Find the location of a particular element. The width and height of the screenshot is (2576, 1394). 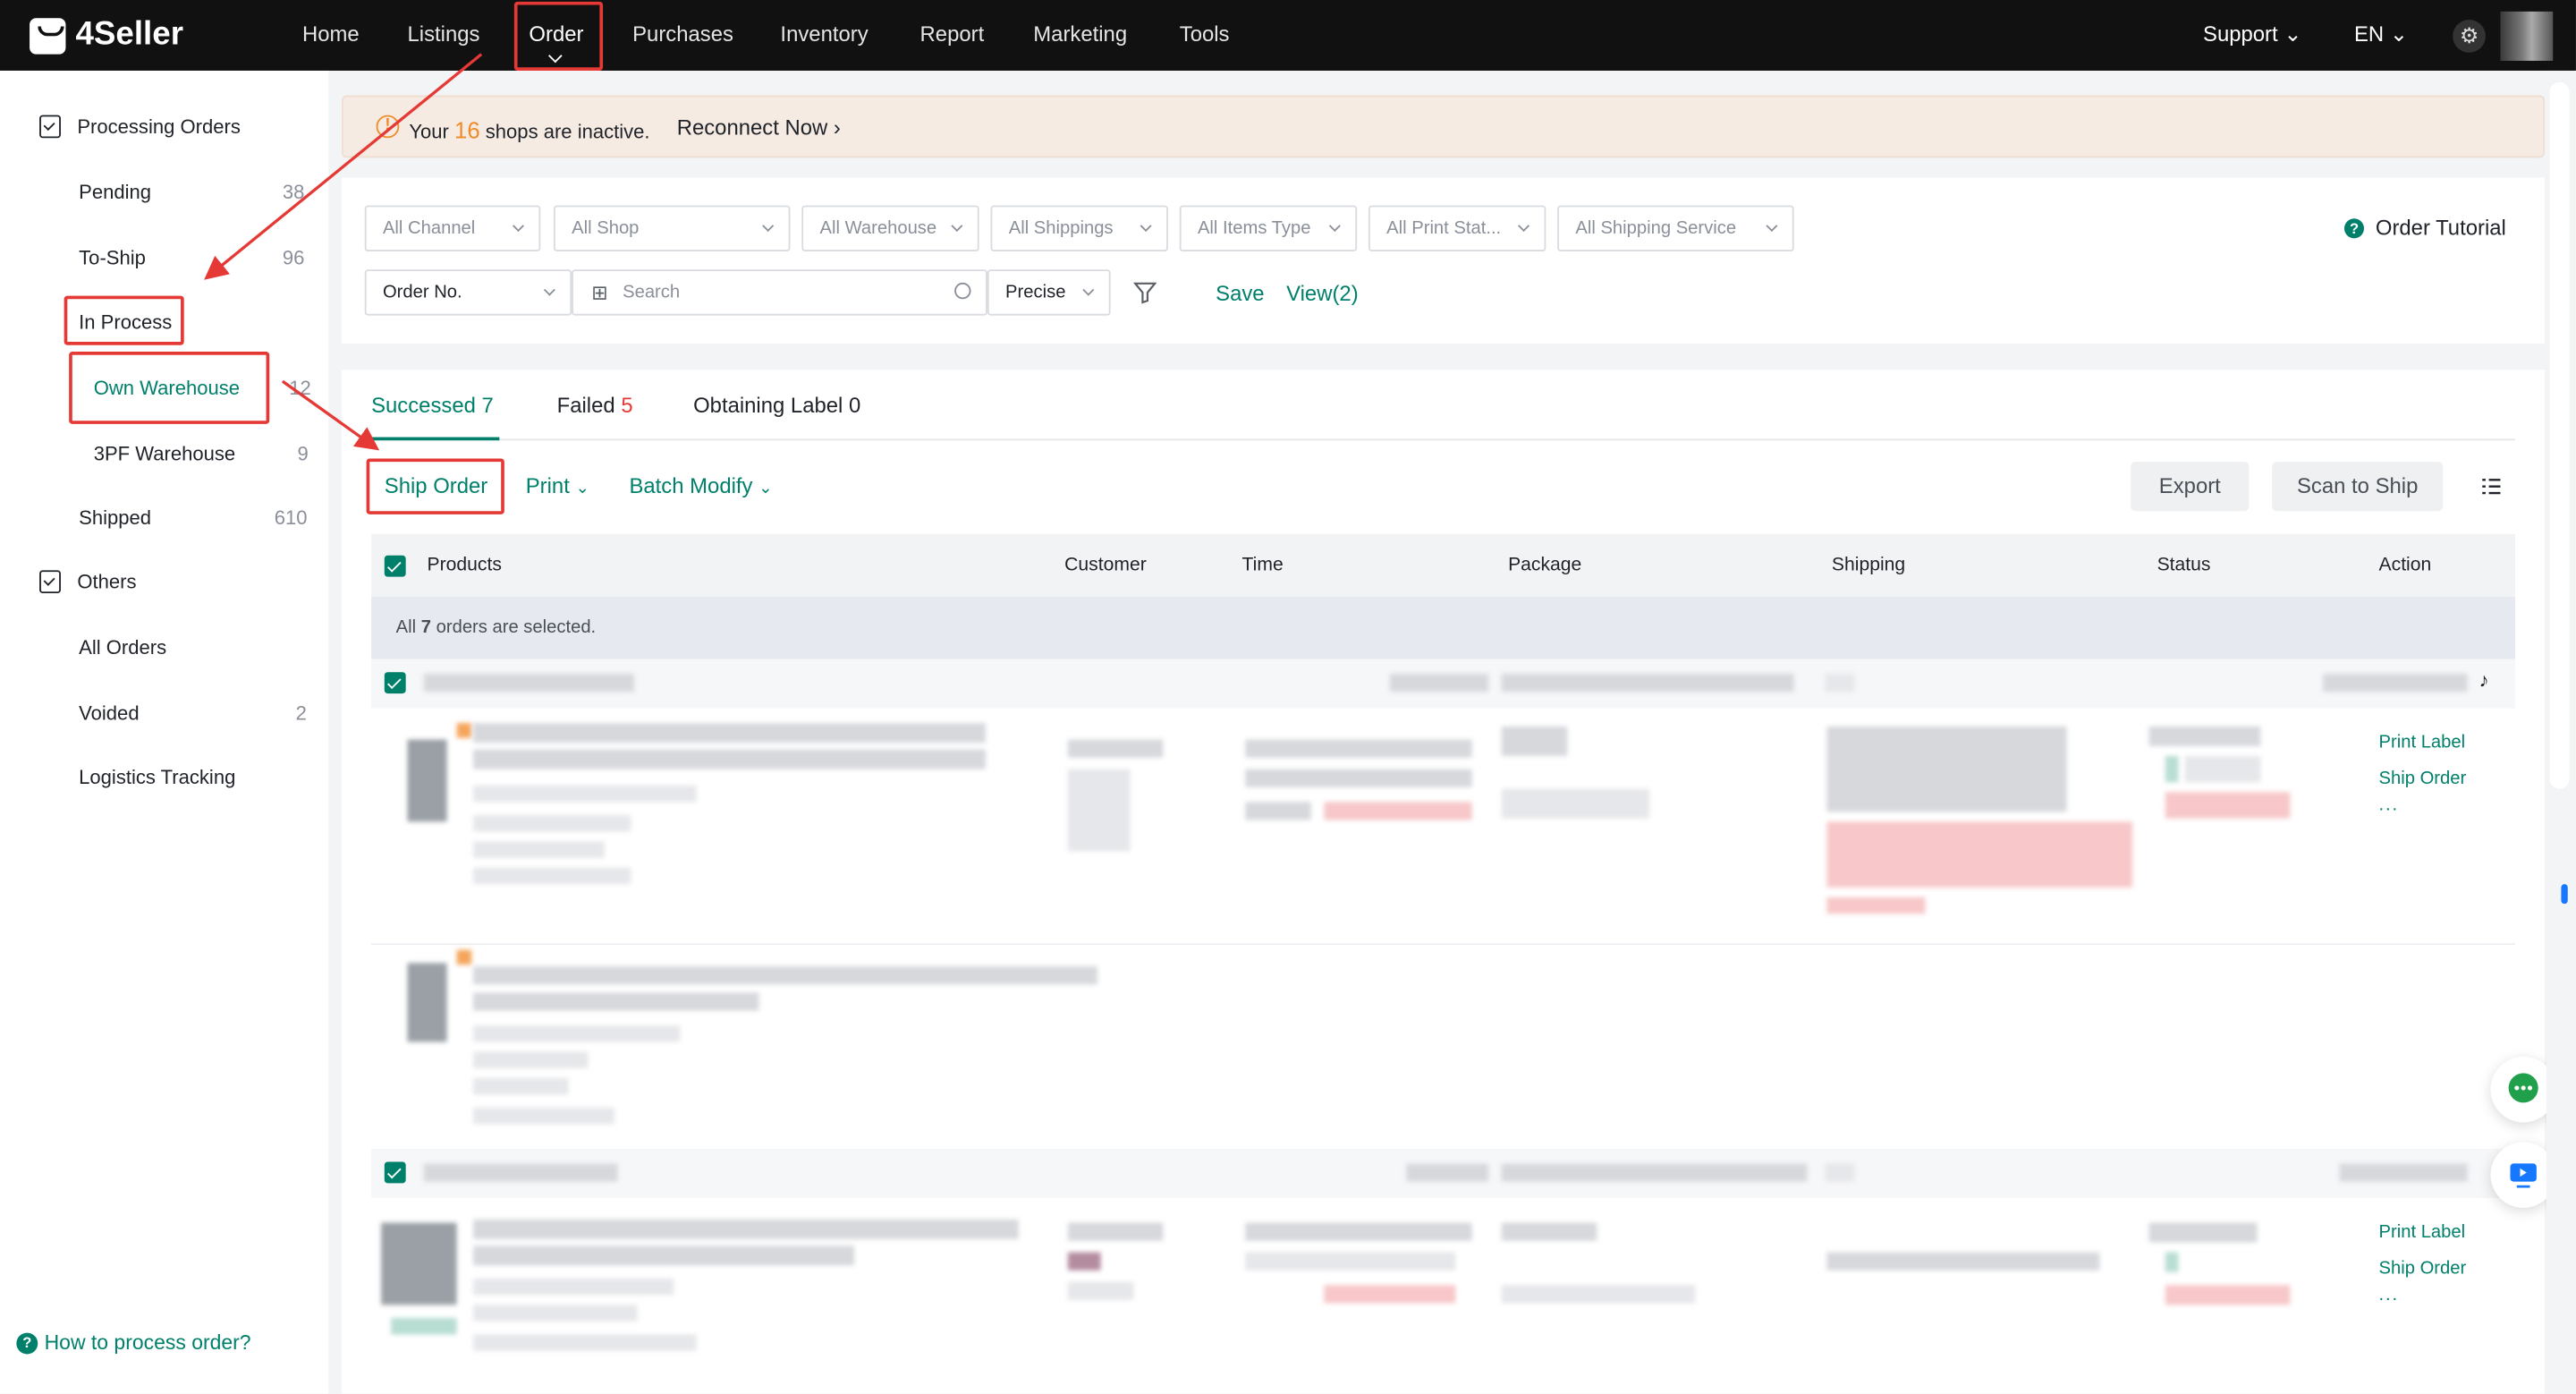

nav-home: Home is located at coordinates (331, 34).